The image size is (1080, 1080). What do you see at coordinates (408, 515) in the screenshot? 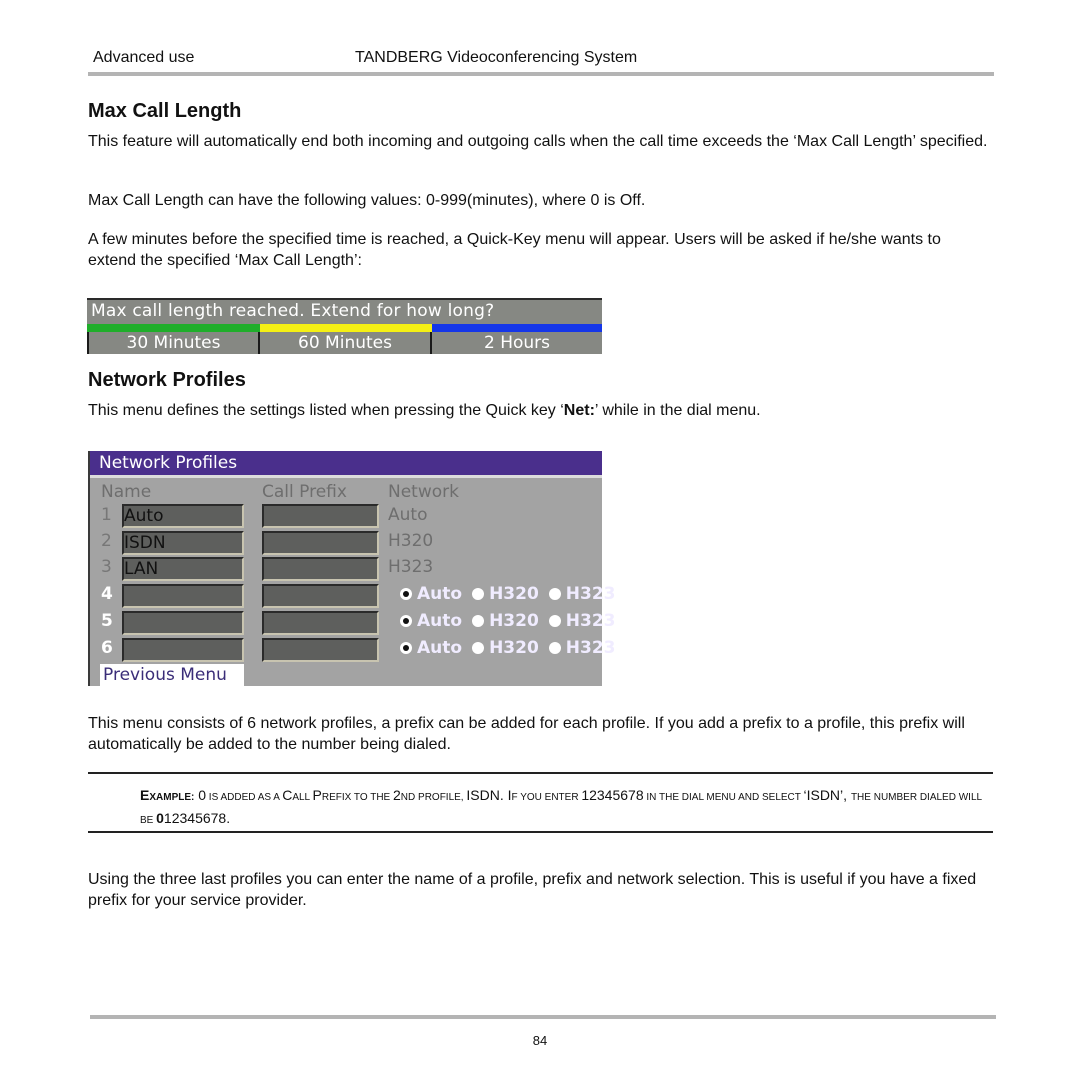
I see `network-value: Auto` at bounding box center [408, 515].